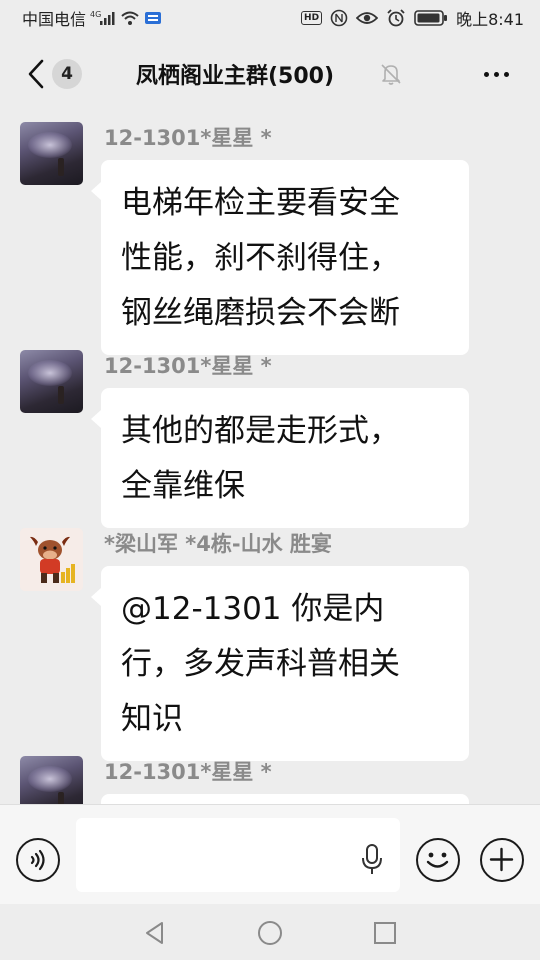 This screenshot has height=960, width=540. I want to click on emoji-icon, so click(437, 860).